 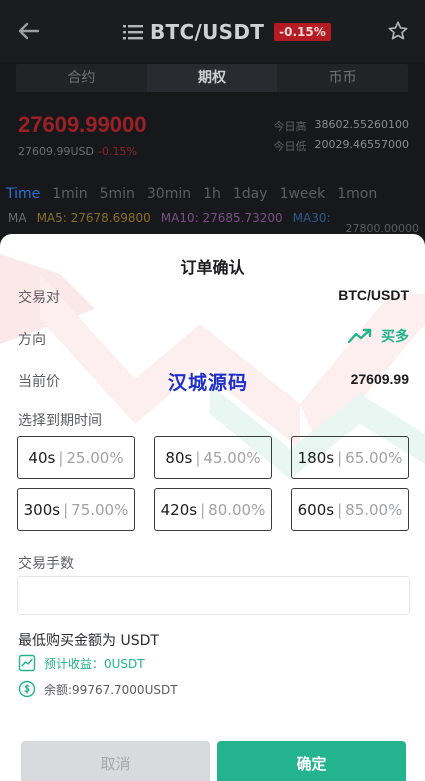 I want to click on expiry-option-80s: 80s | 45.00%, so click(x=213, y=457).